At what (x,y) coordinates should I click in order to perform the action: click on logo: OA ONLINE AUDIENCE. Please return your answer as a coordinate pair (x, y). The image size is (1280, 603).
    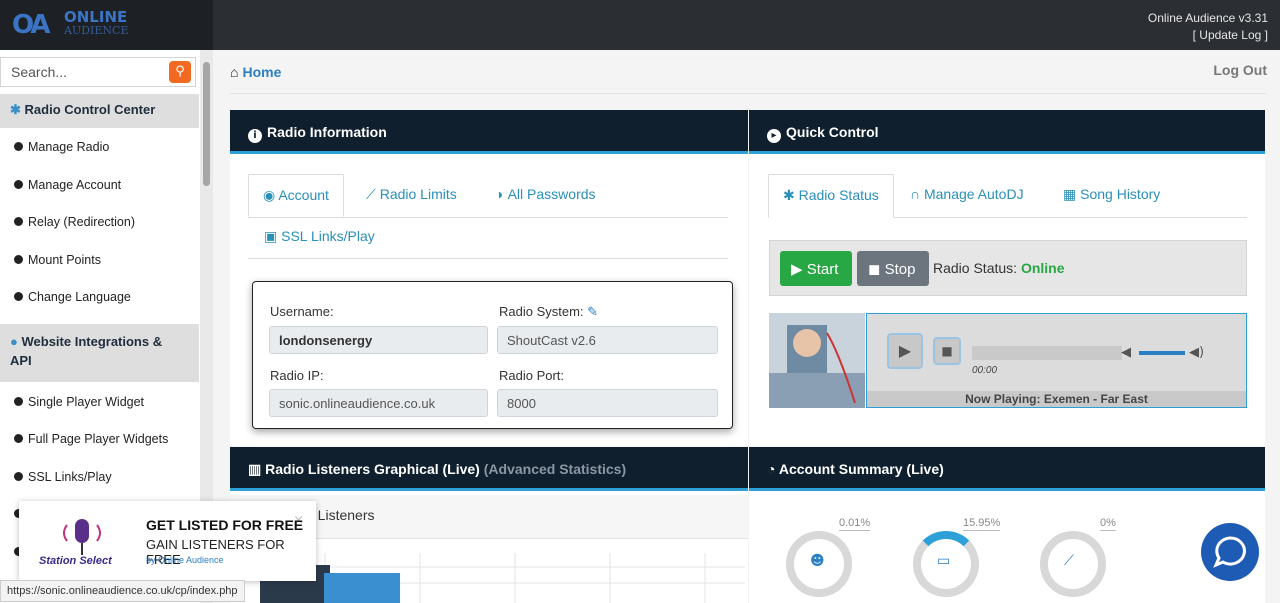
    Looking at the image, I should click on (106, 25).